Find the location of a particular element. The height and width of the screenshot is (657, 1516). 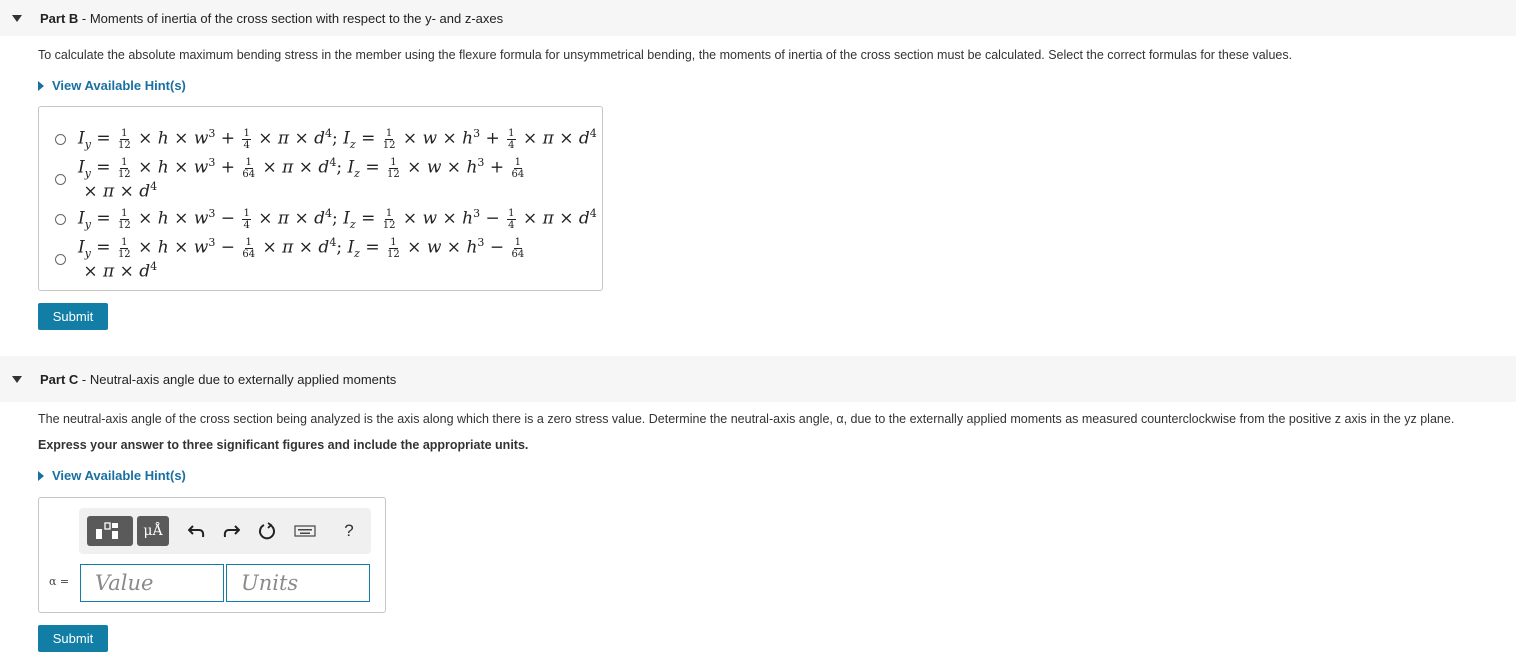

value-input is located at coordinates (152, 583).